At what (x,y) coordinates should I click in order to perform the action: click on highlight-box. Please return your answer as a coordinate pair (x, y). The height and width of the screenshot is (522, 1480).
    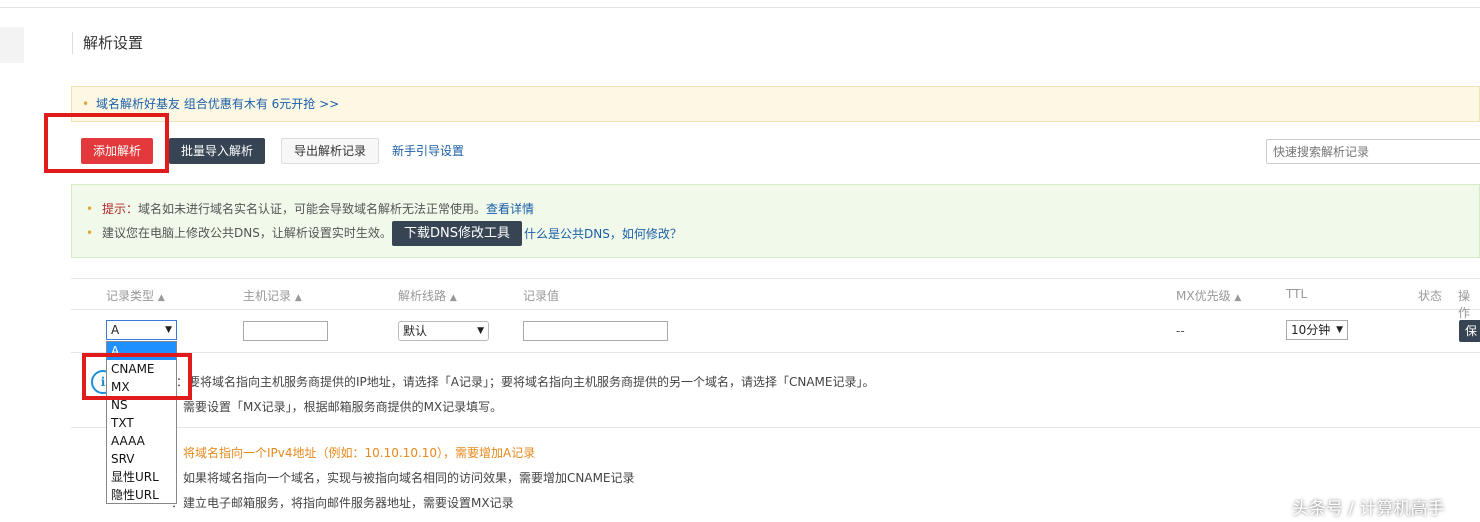
    Looking at the image, I should click on (137, 376).